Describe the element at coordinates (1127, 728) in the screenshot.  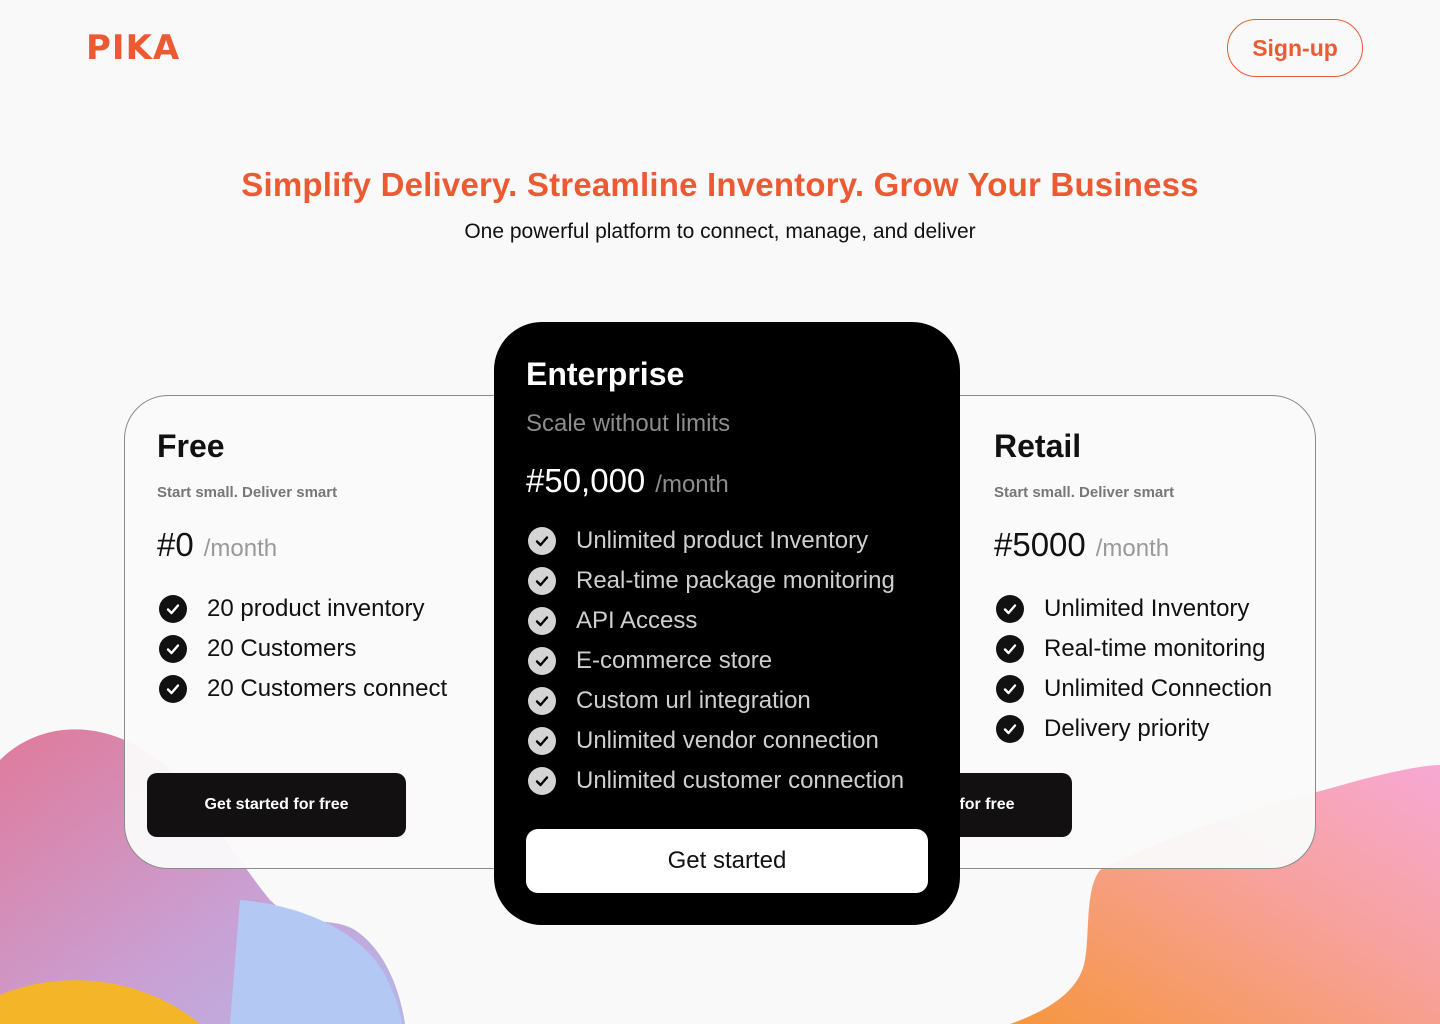
I see `feature-label: Delivery priority` at that location.